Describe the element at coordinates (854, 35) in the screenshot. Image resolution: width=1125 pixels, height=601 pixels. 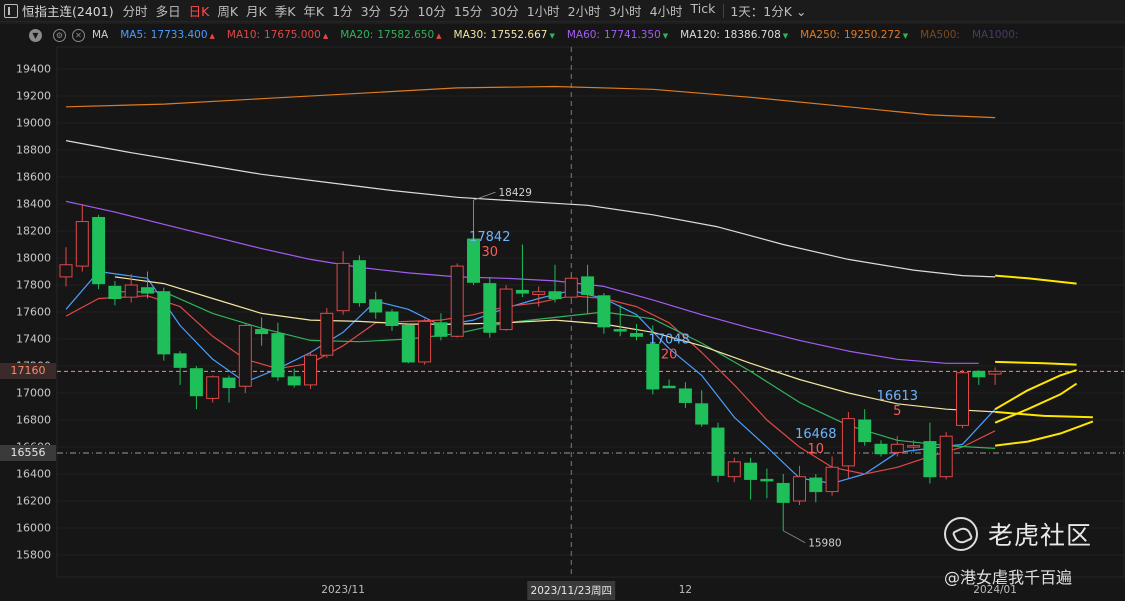
I see `ma-item: MA250: 19250.272 ▼` at that location.